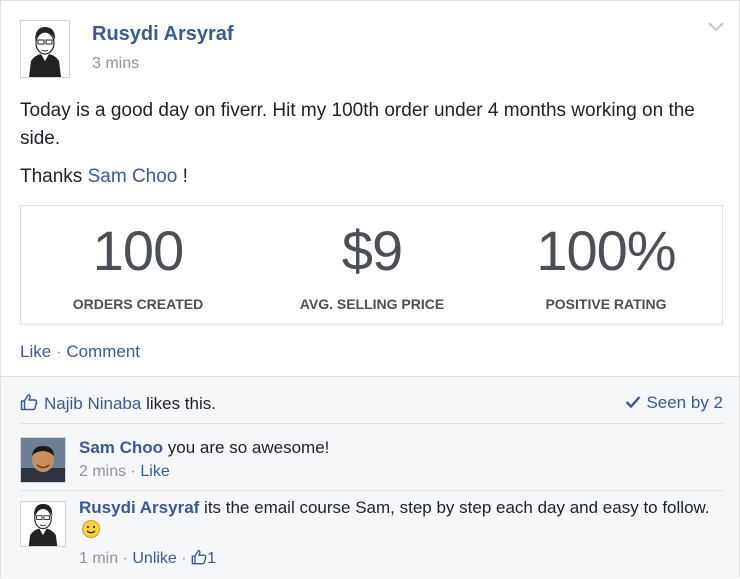  I want to click on check-icon, so click(633, 402).